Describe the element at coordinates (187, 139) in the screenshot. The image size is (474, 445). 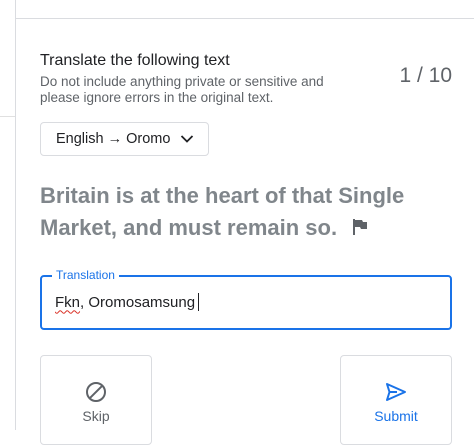
I see `chevron-down-icon` at that location.